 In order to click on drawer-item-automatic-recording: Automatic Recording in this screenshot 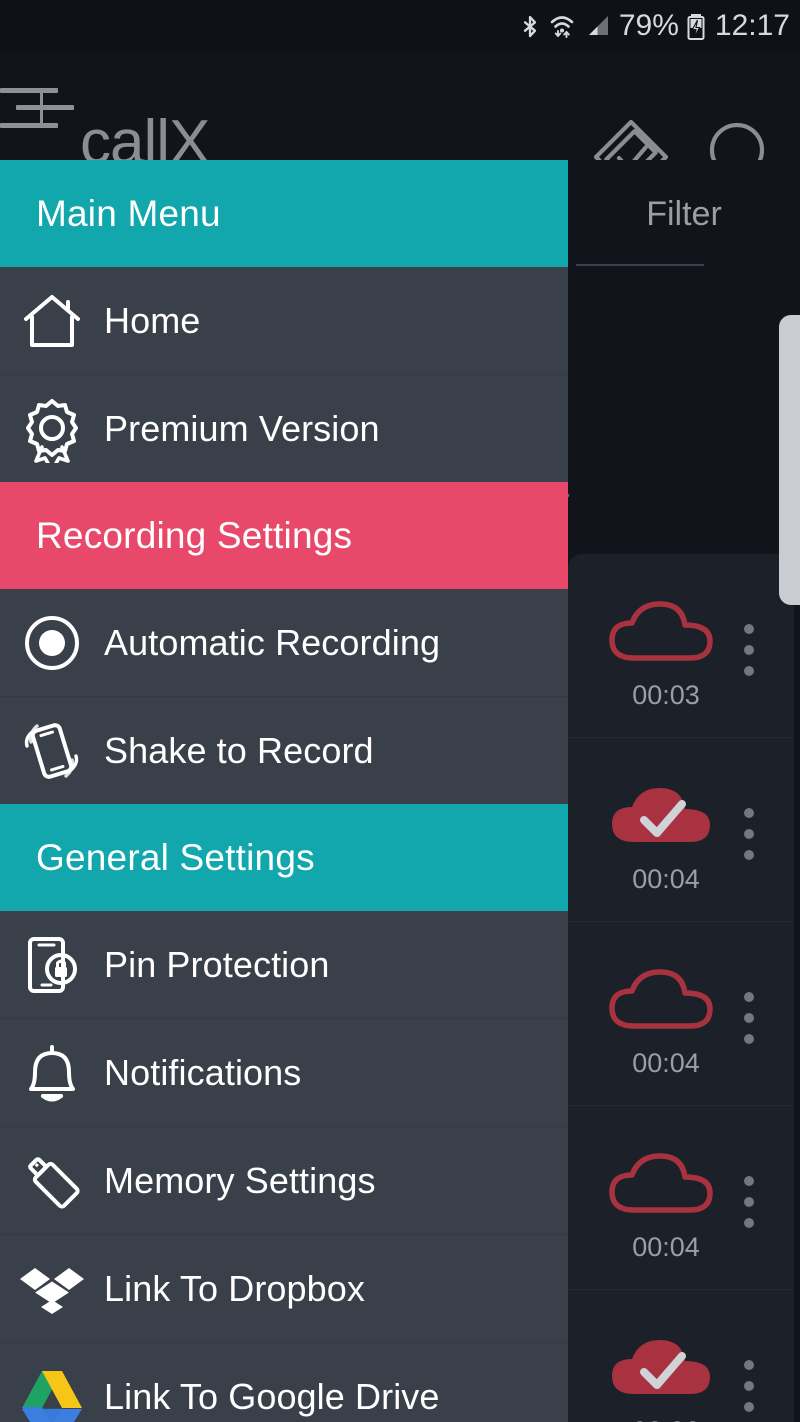, I will do `click(284, 643)`.